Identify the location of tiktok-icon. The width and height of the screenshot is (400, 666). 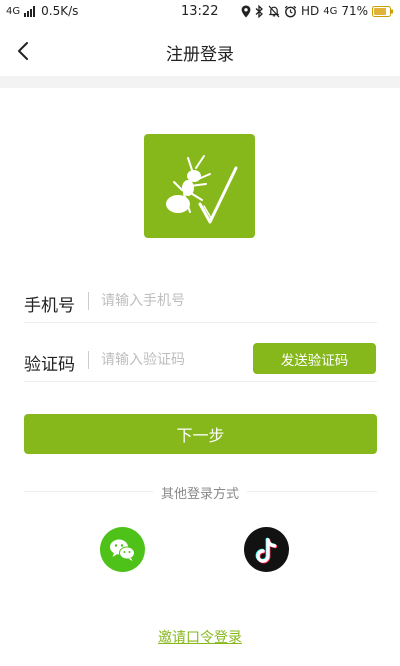
(266, 550).